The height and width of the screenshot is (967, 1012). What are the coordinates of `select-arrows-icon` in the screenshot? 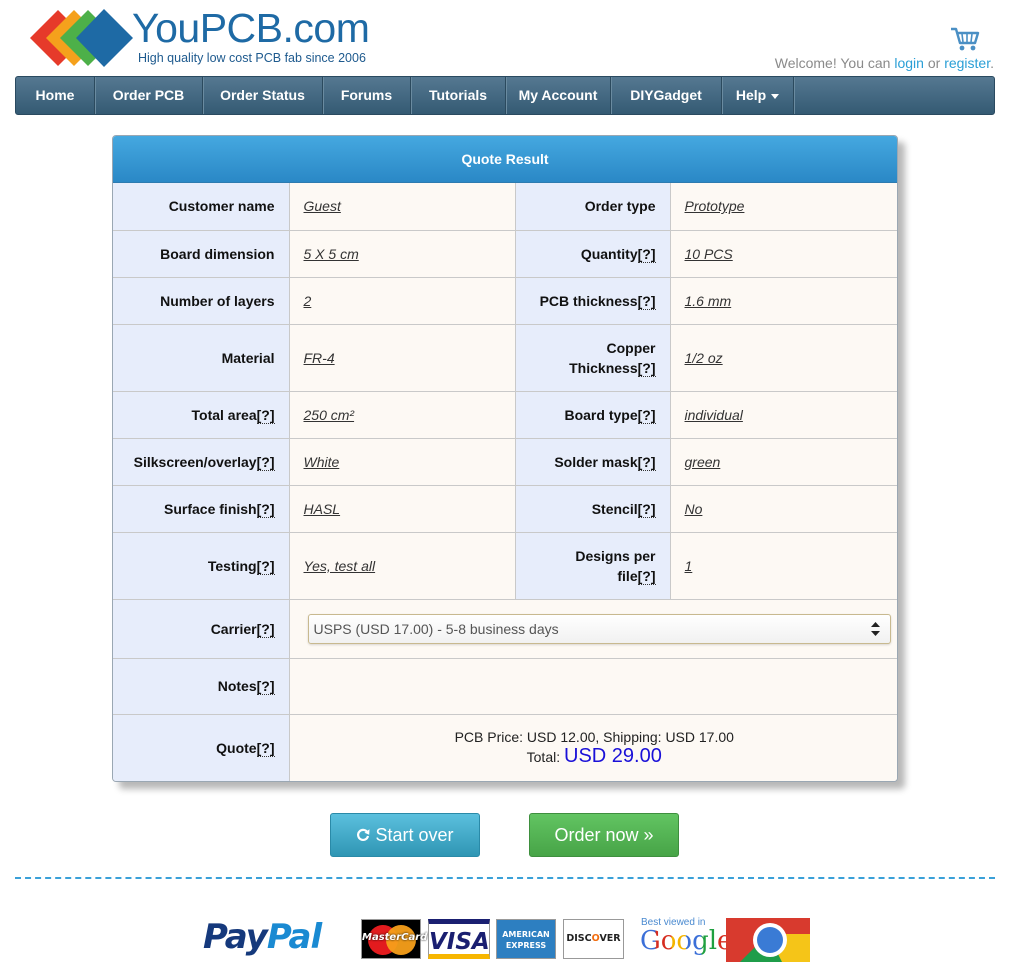 It's located at (875, 628).